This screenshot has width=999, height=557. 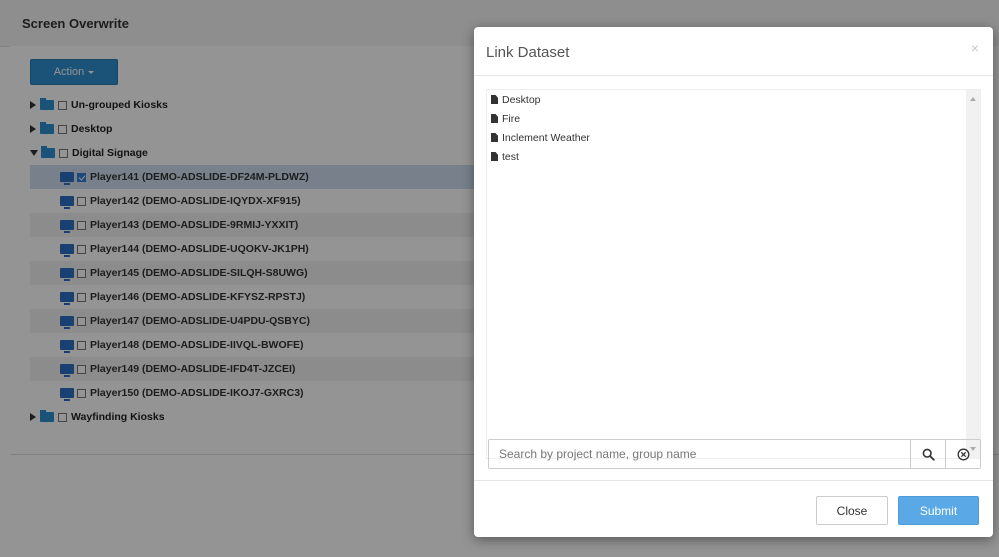 I want to click on dataset-search-input, so click(x=699, y=454).